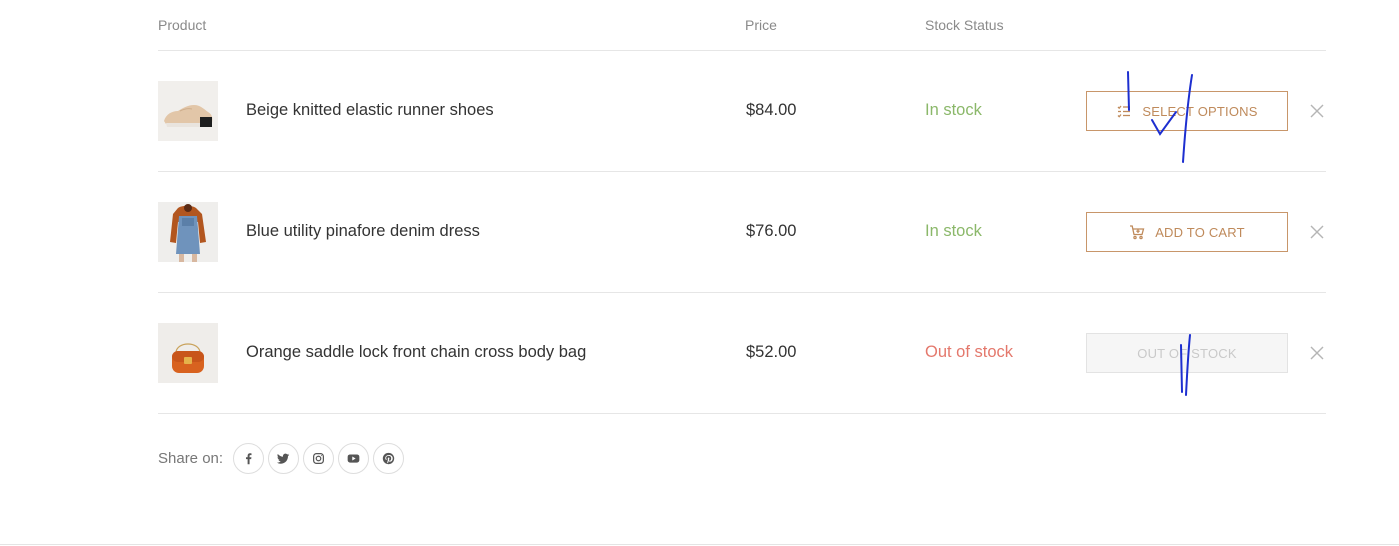  What do you see at coordinates (1137, 232) in the screenshot?
I see `cart-icon` at bounding box center [1137, 232].